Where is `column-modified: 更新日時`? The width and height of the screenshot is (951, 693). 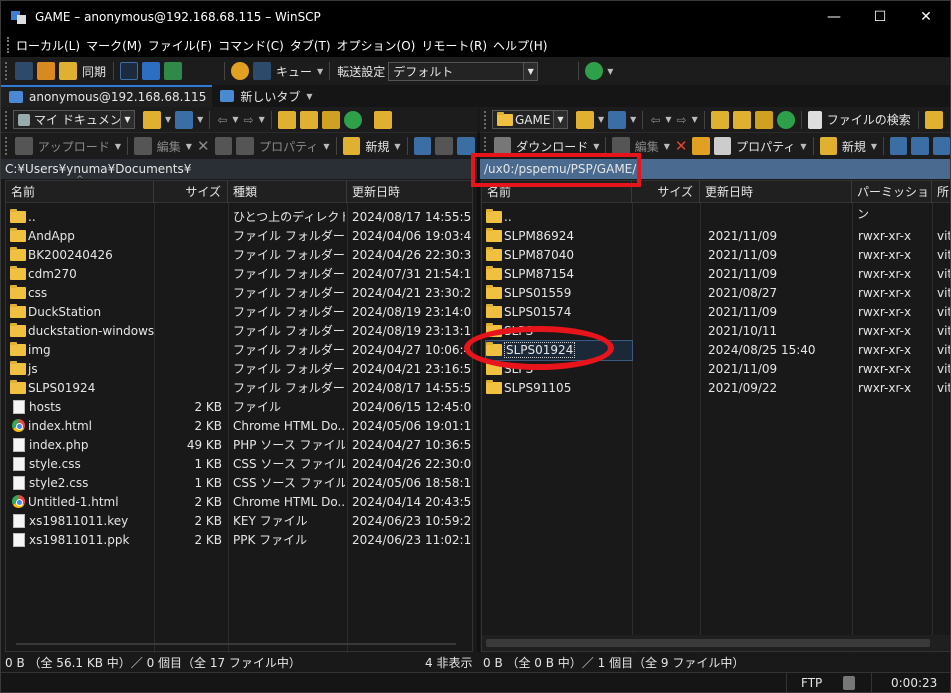 column-modified: 更新日時 is located at coordinates (776, 192).